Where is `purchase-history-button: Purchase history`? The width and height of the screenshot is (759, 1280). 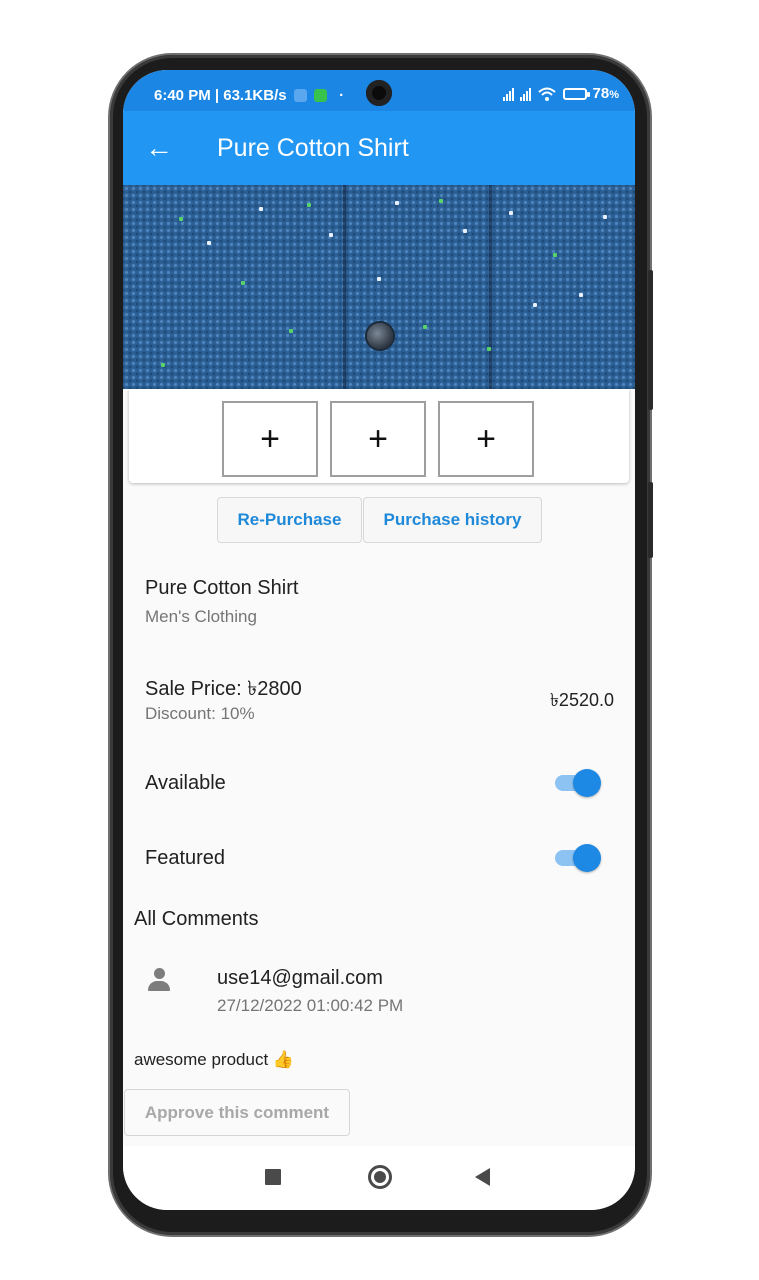 purchase-history-button: Purchase history is located at coordinates (452, 520).